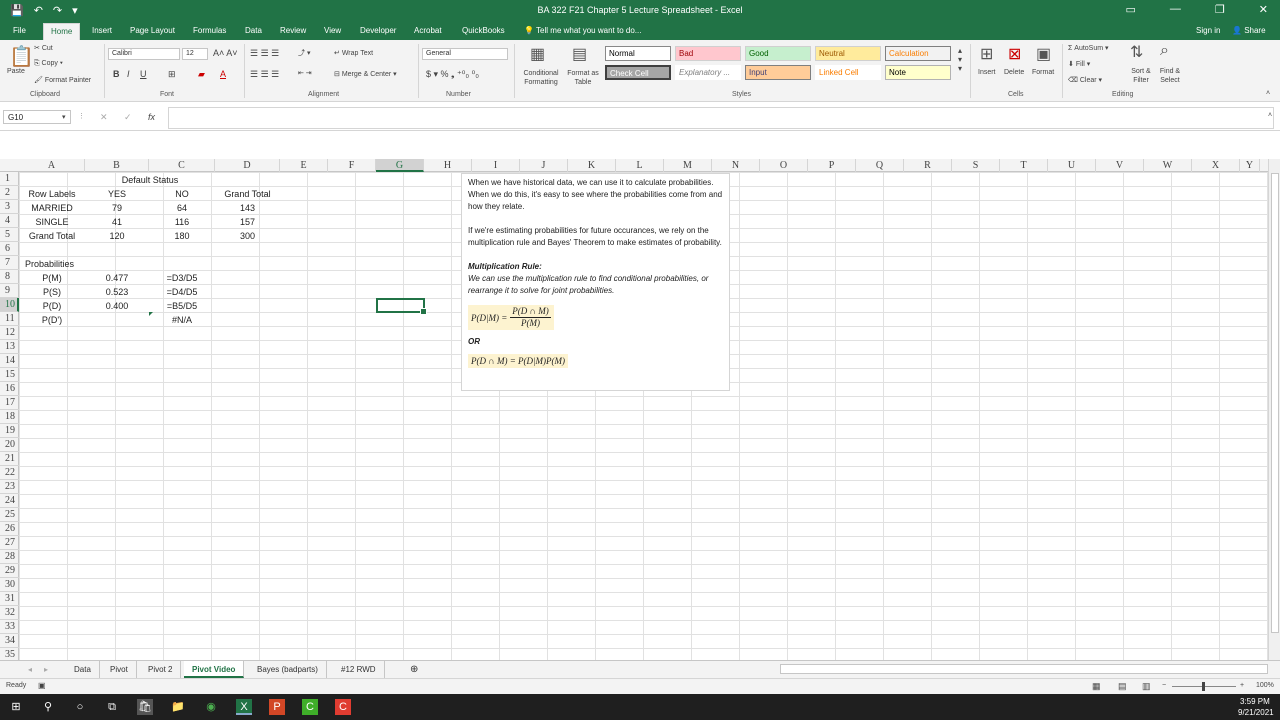 The height and width of the screenshot is (720, 1280). I want to click on row-header-20: 20, so click(9, 445).